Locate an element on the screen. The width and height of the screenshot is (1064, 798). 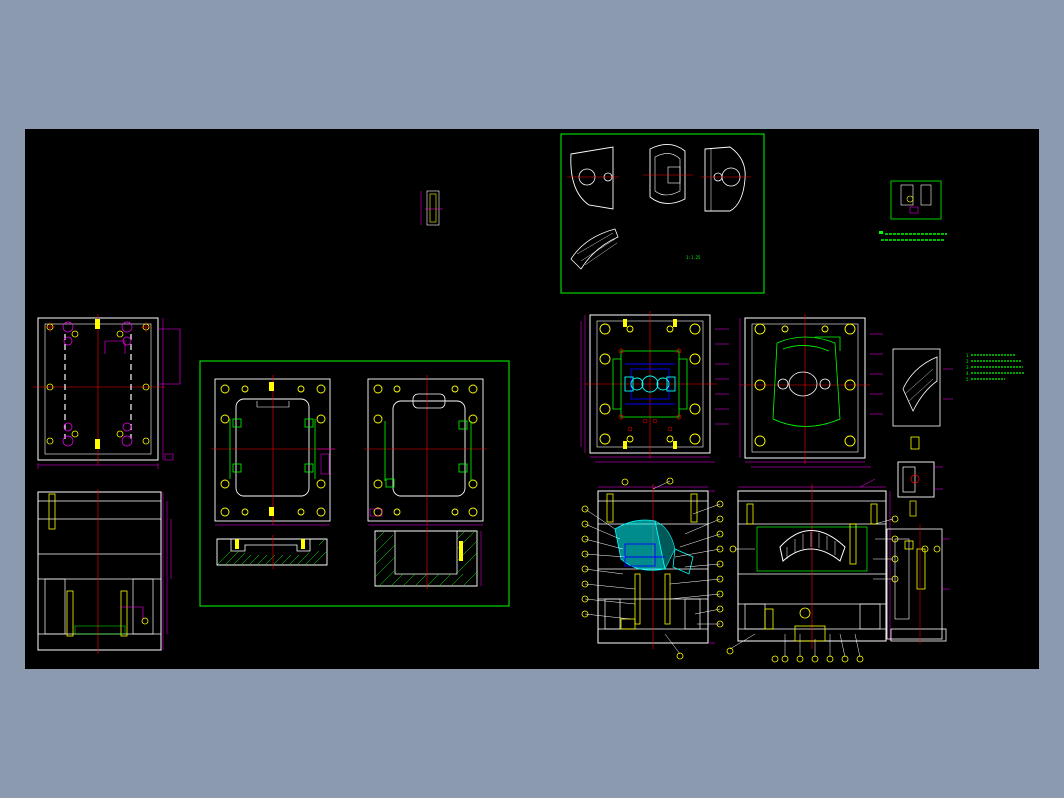
mold-assembly-section-a is located at coordinates (652, 568).